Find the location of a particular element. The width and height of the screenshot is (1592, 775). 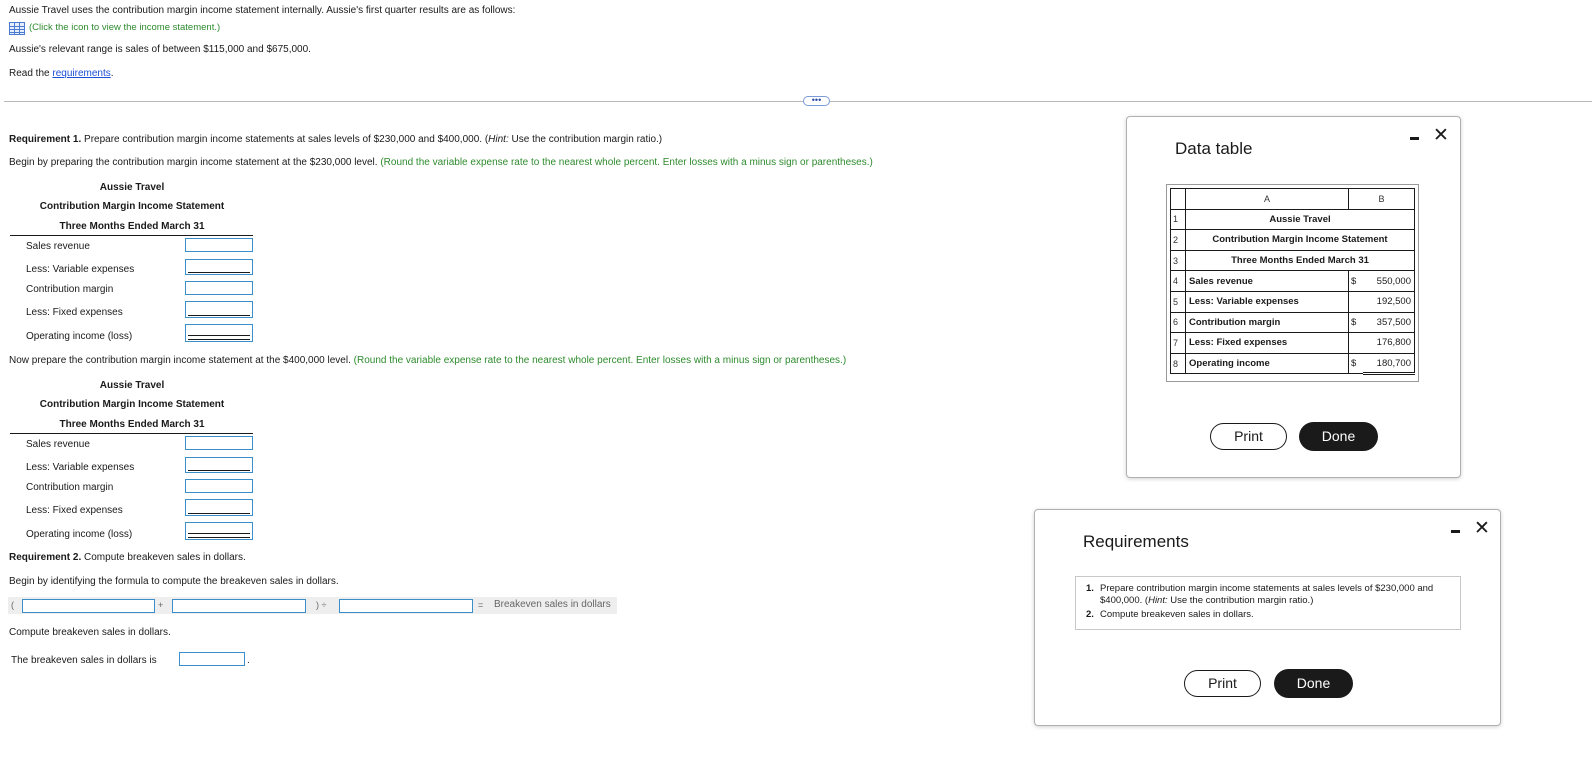

read-prefix: Read the is located at coordinates (31, 73).